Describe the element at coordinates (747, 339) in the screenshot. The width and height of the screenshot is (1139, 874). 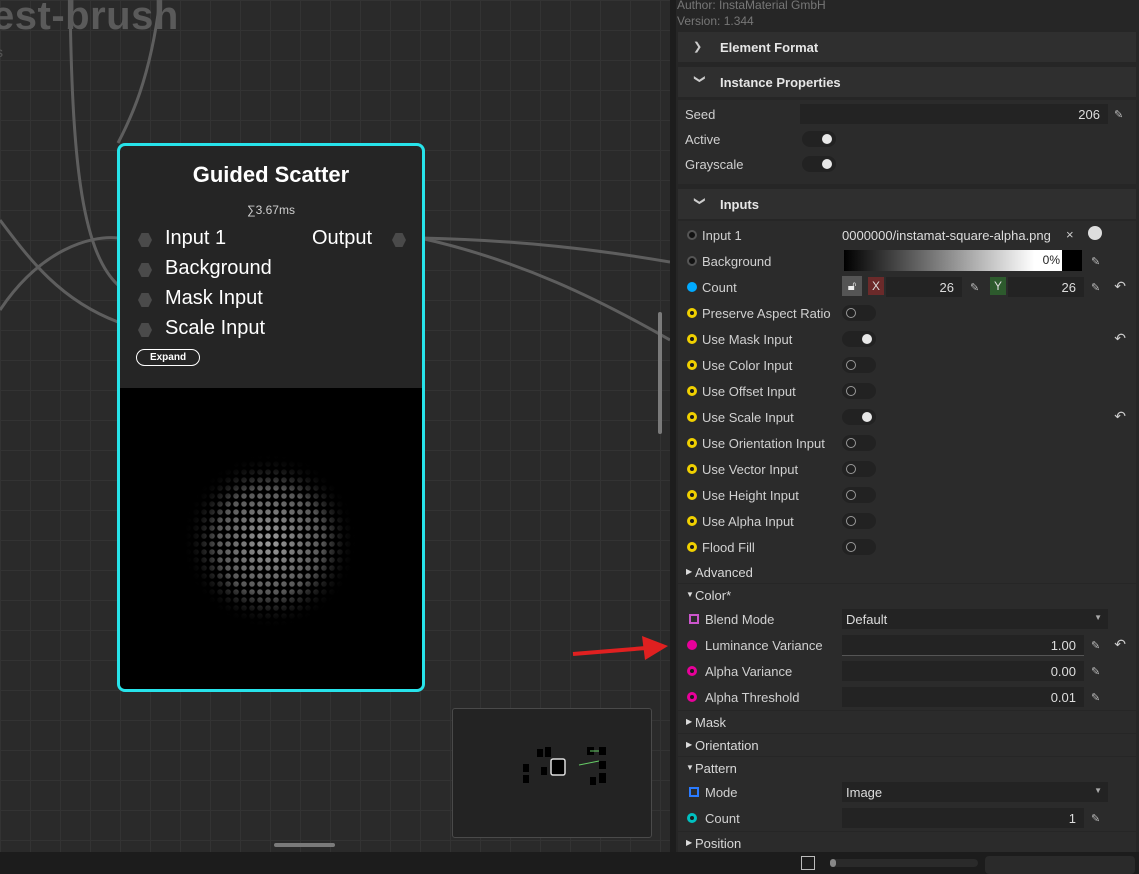
I see `toggle-label: Use Mask Input` at that location.